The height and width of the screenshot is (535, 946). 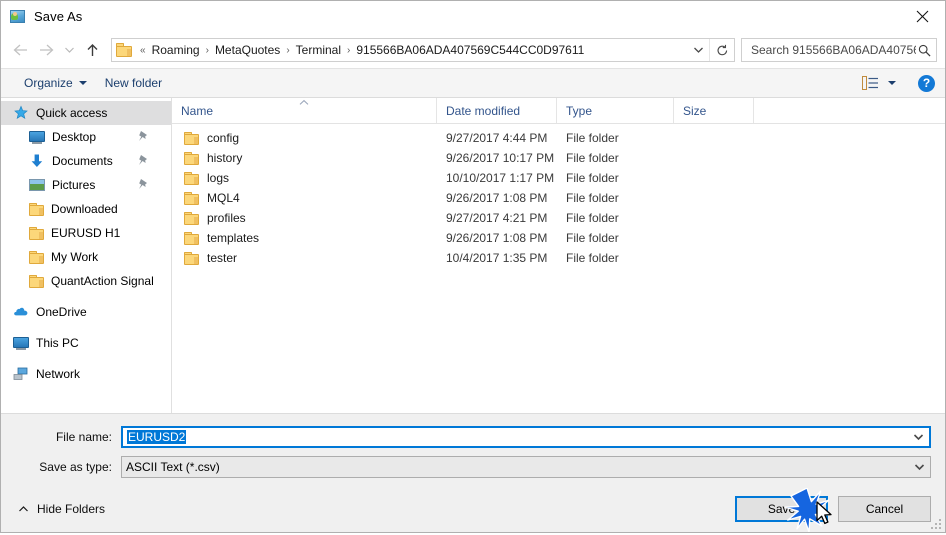 What do you see at coordinates (497, 258) in the screenshot?
I see `file-date-cell: 10/4/2017 1:35 PM` at bounding box center [497, 258].